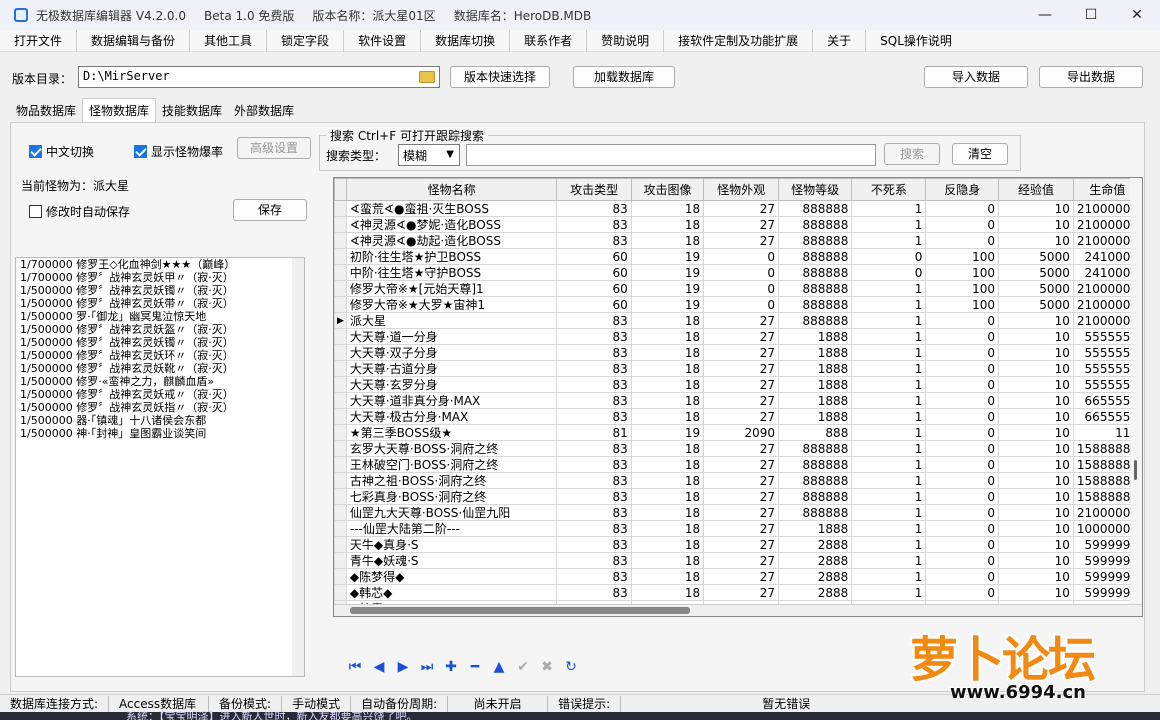 The height and width of the screenshot is (720, 1160). What do you see at coordinates (738, 464) in the screenshot?
I see `table-row: 王林破空门·BOSS·洞府之终 83 18 27 888888 1 0 10 15888888` at bounding box center [738, 464].